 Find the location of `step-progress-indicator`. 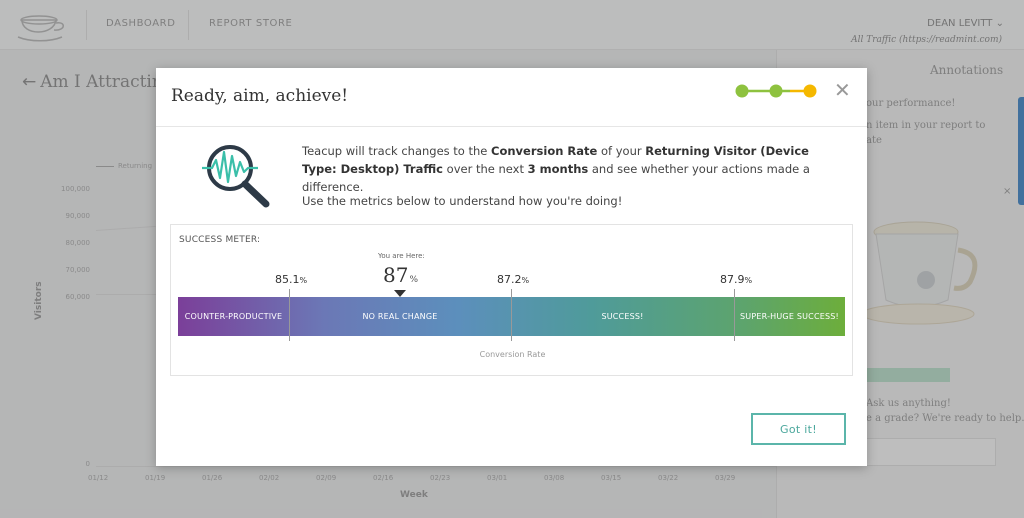

step-progress-indicator is located at coordinates (776, 91).